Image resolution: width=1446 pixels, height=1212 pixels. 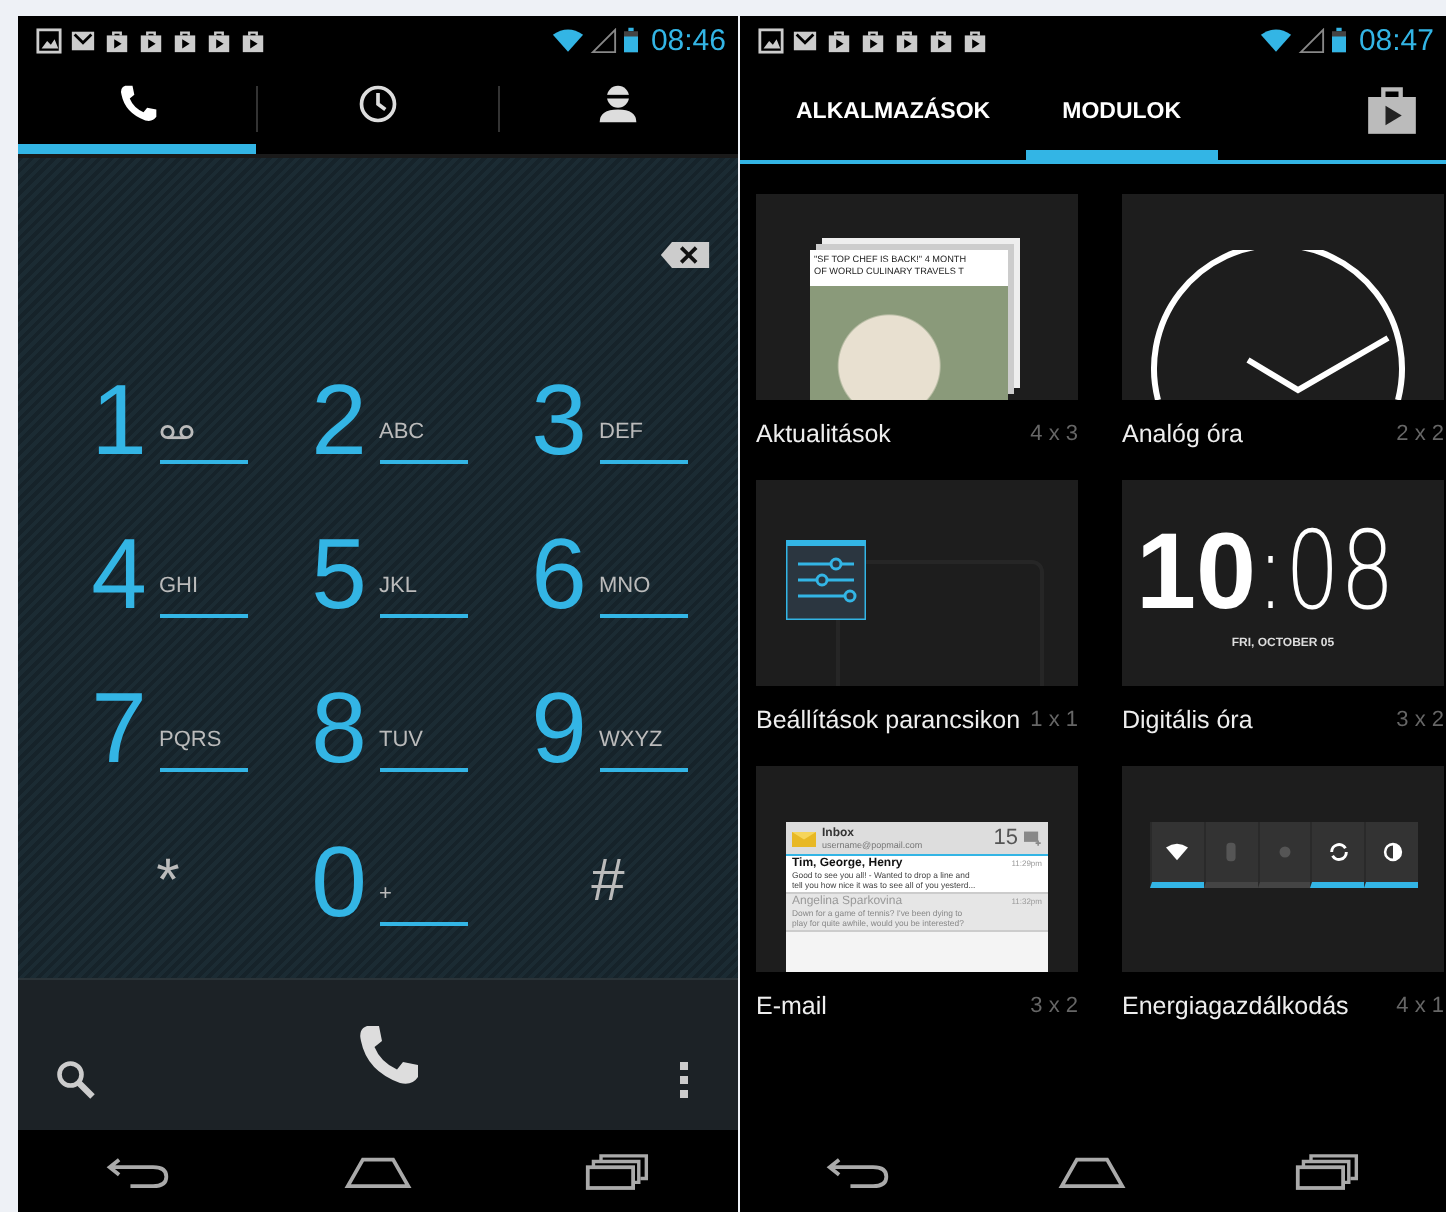 What do you see at coordinates (168, 881) in the screenshot?
I see `dial-key: *` at bounding box center [168, 881].